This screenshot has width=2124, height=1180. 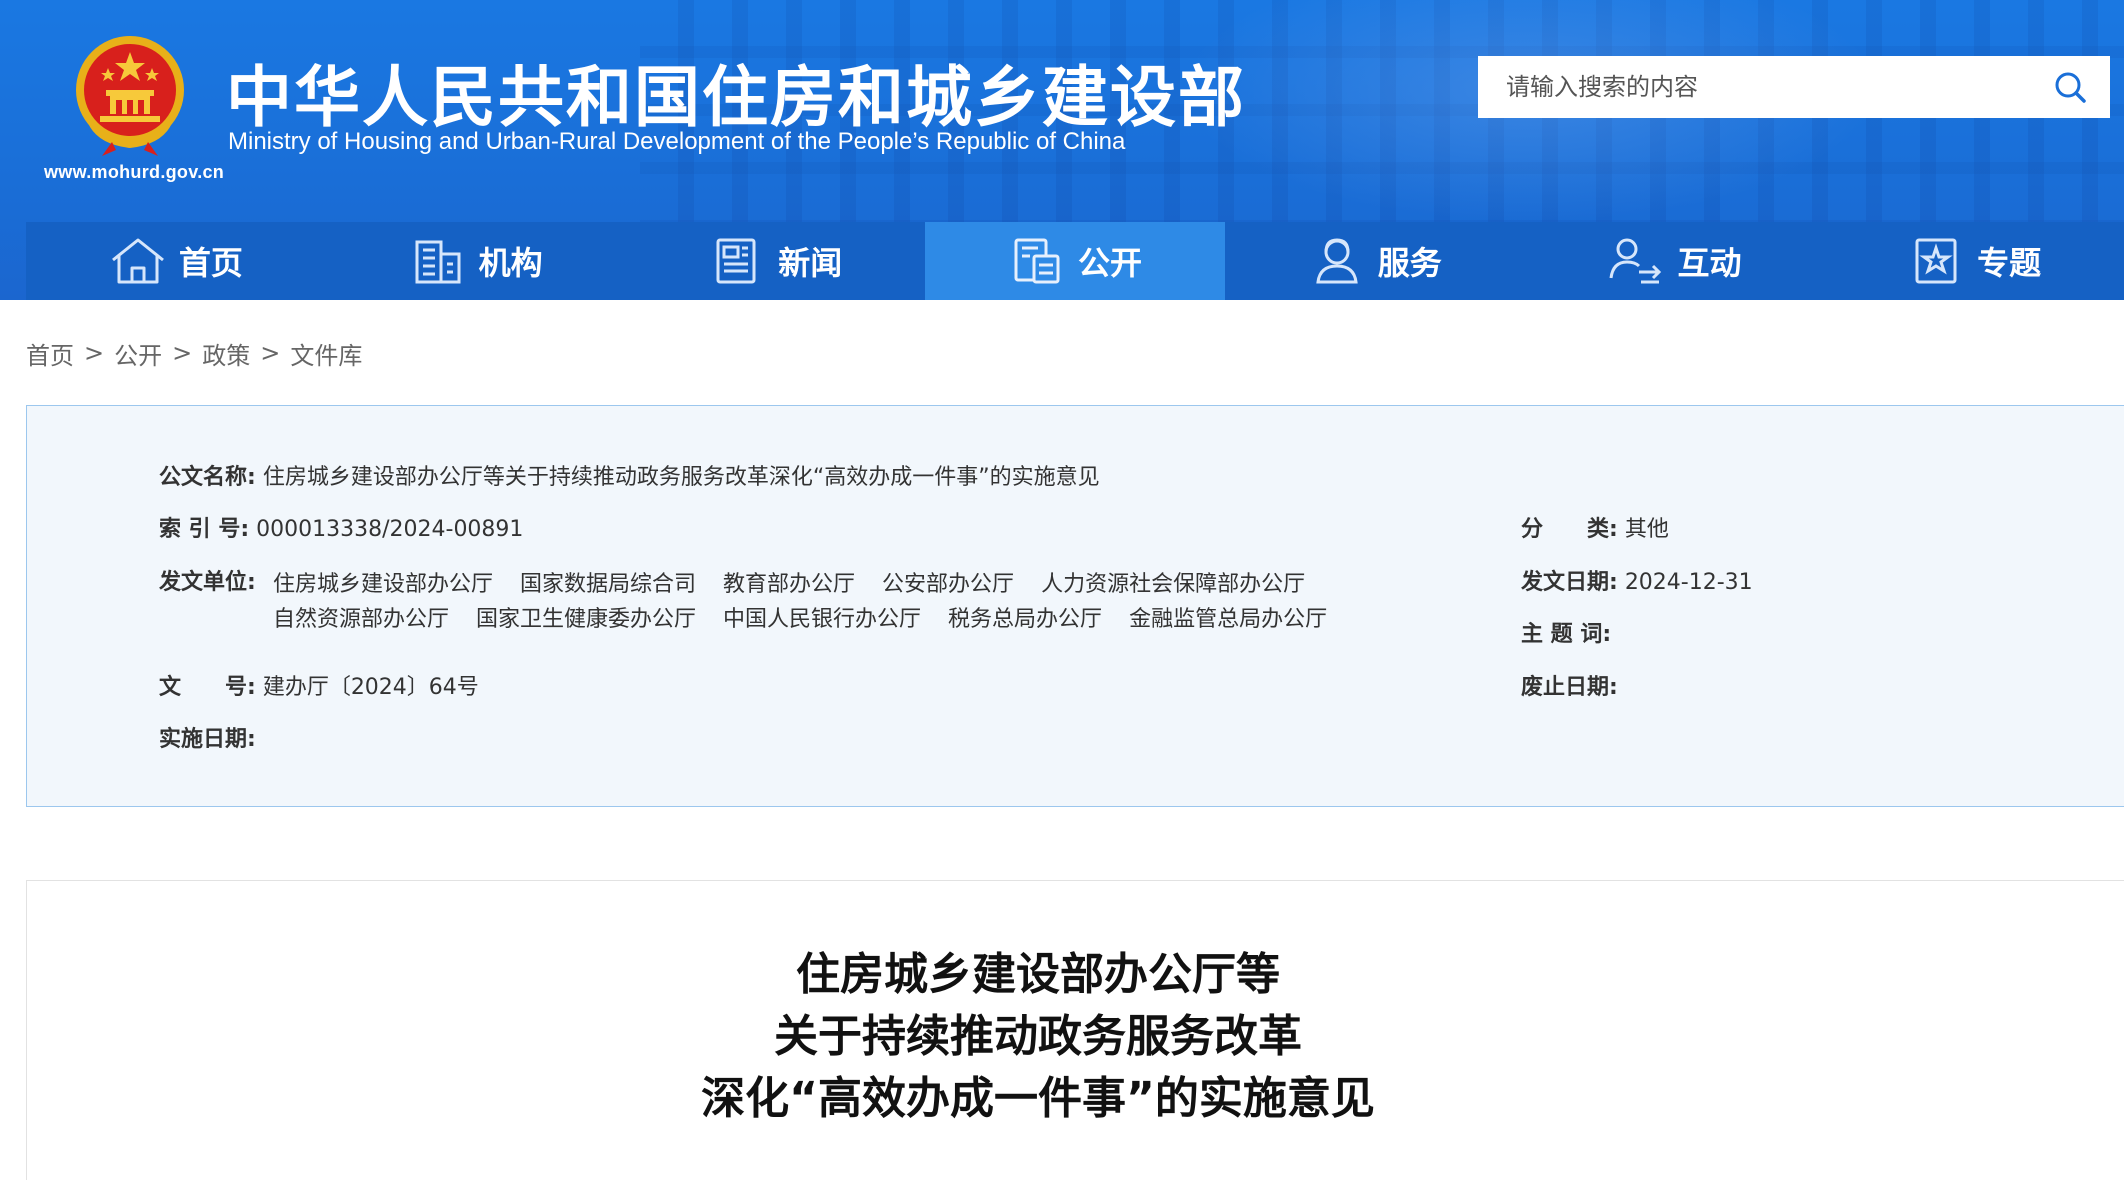 I want to click on effective-label: 实施日期:, so click(x=207, y=739).